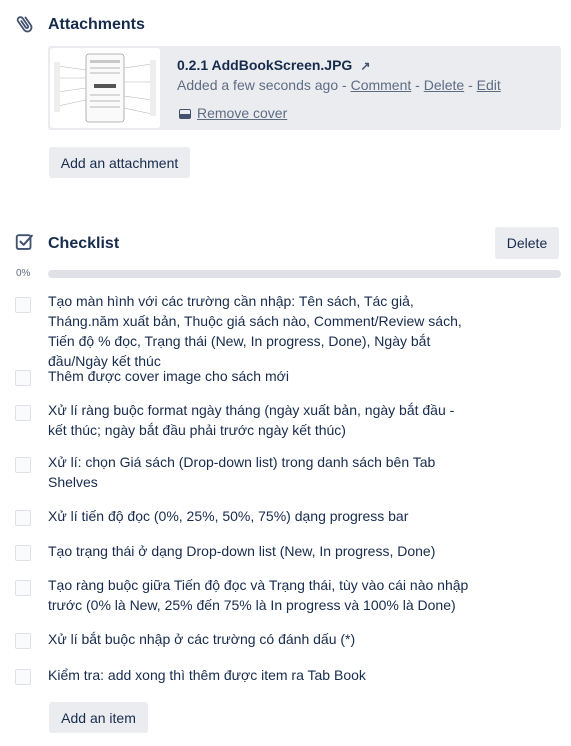 The image size is (571, 746). What do you see at coordinates (24, 242) in the screenshot?
I see `checkbox-icon` at bounding box center [24, 242].